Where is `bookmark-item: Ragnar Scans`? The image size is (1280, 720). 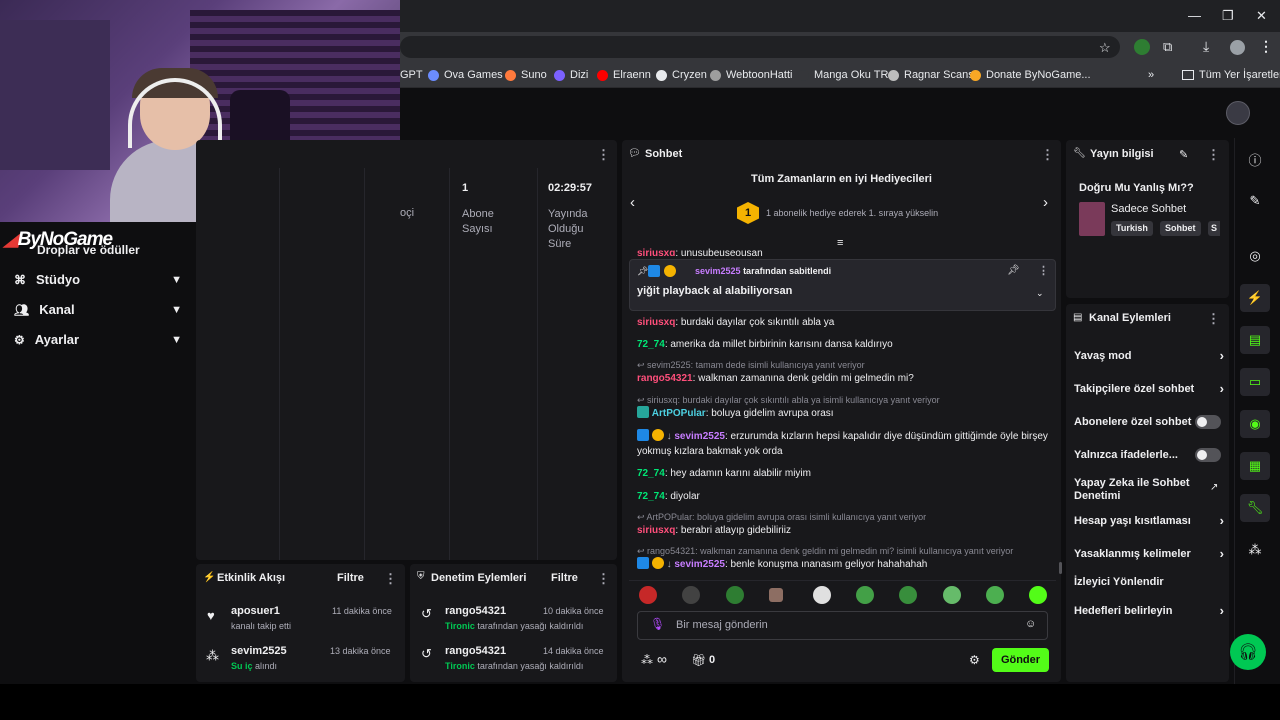 bookmark-item: Ragnar Scans is located at coordinates (931, 75).